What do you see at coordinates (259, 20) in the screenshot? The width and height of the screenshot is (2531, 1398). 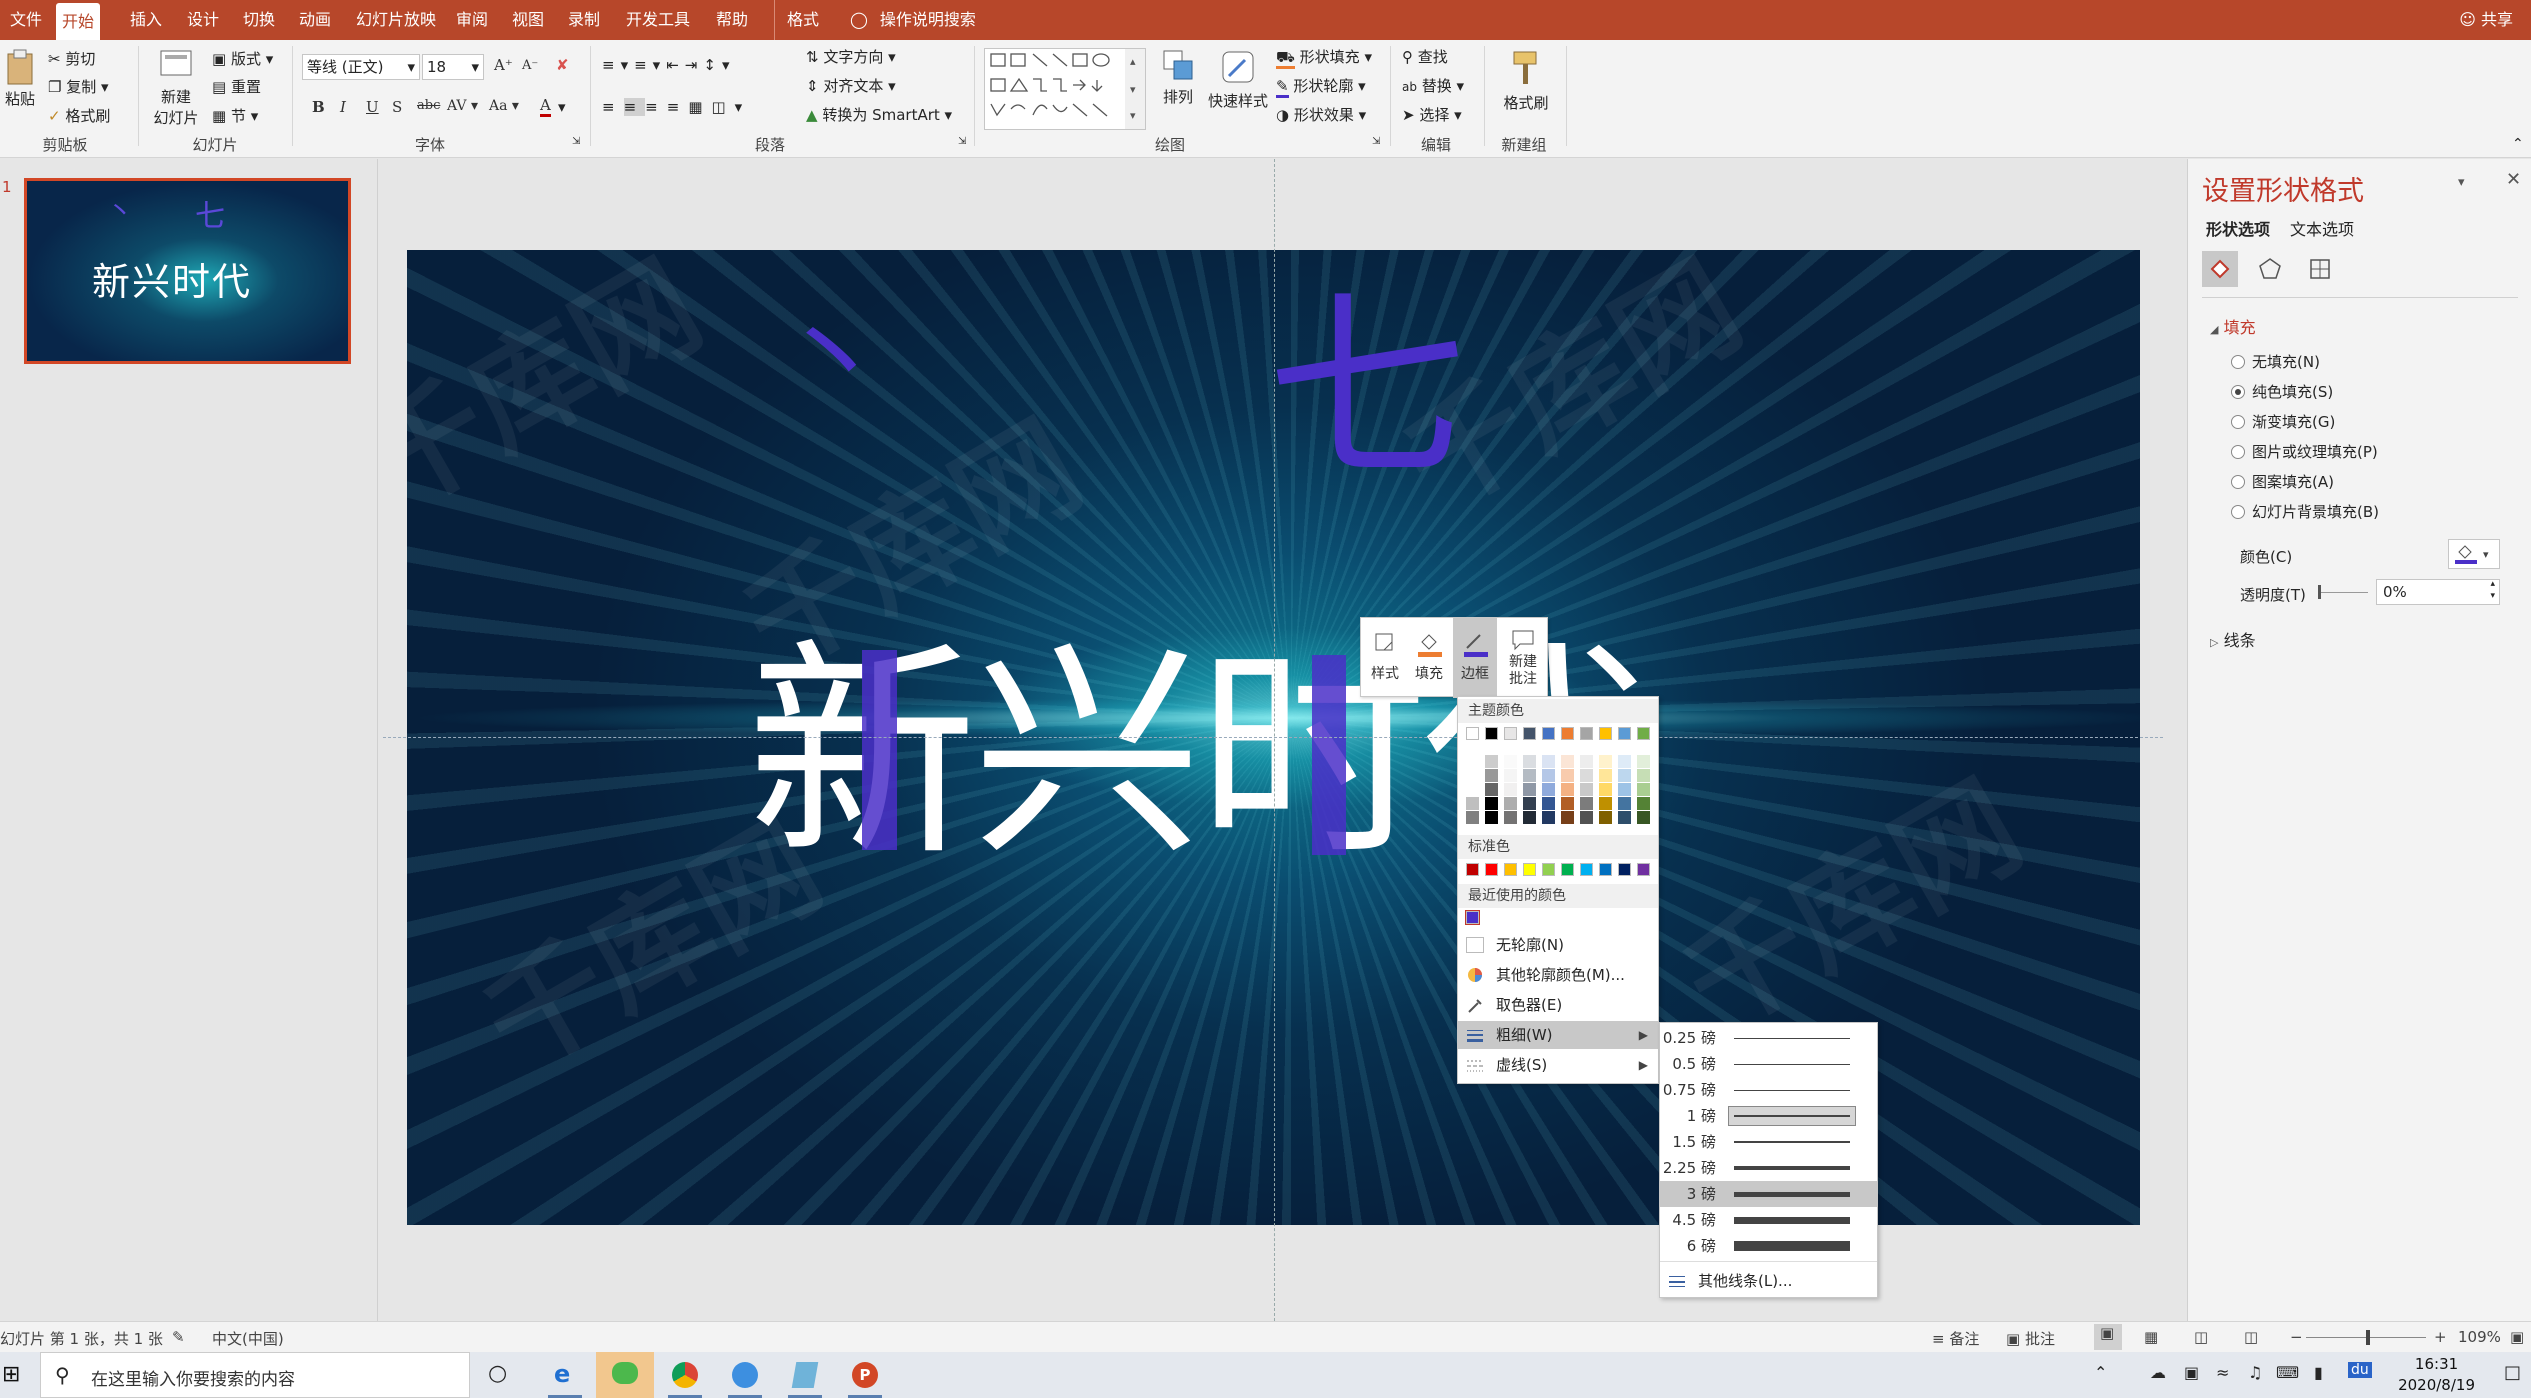 I see `tab-transitions: 切换` at bounding box center [259, 20].